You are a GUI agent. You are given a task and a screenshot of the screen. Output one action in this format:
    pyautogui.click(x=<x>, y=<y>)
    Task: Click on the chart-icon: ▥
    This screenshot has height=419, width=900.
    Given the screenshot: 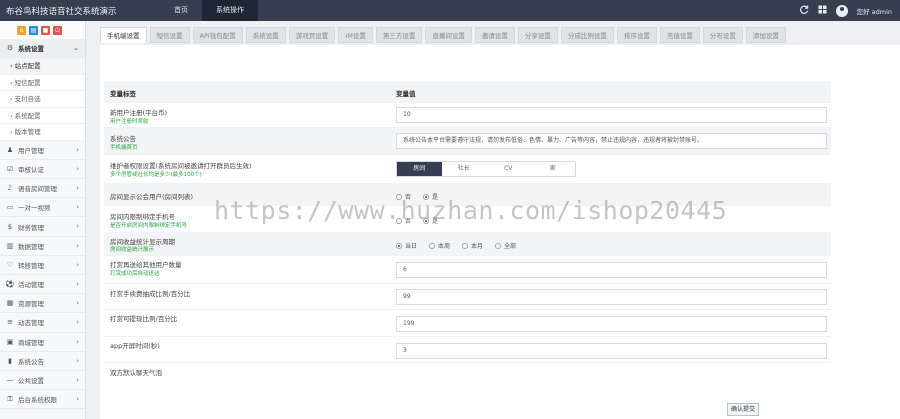 What is the action you would take?
    pyautogui.click(x=10, y=245)
    